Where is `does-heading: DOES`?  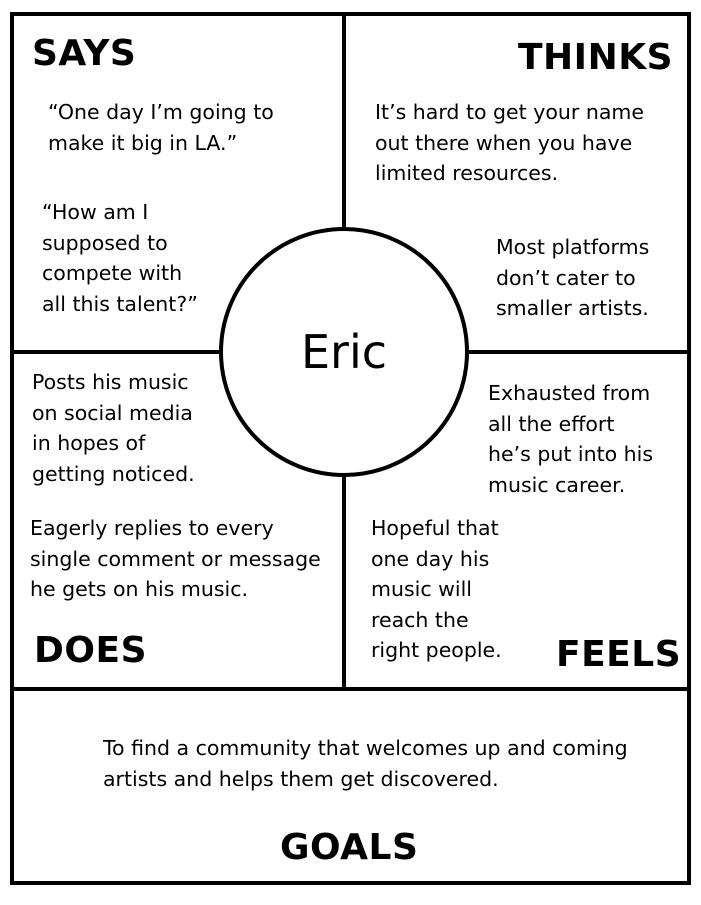
does-heading: DOES is located at coordinates (91, 650).